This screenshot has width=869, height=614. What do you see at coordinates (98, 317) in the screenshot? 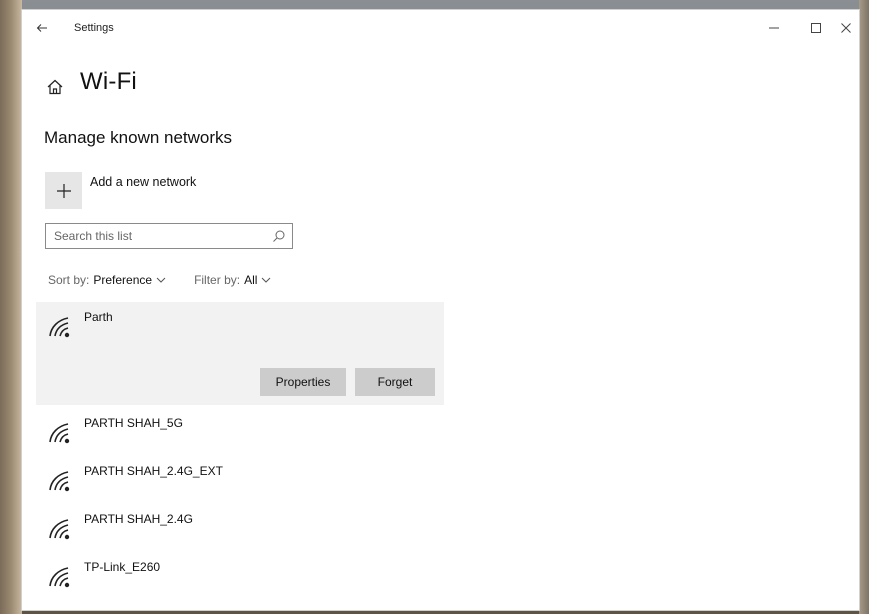
I see `network-name: Parth` at bounding box center [98, 317].